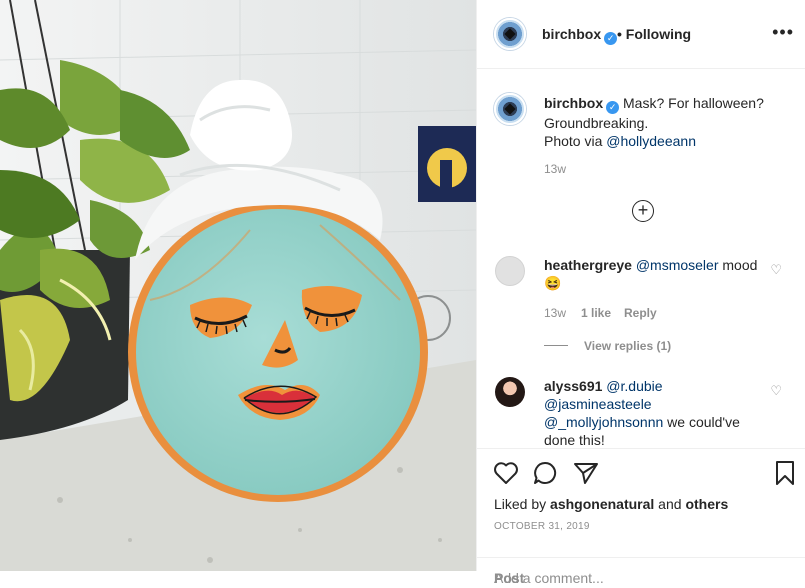  Describe the element at coordinates (706, 504) in the screenshot. I see `likes-others: others` at that location.